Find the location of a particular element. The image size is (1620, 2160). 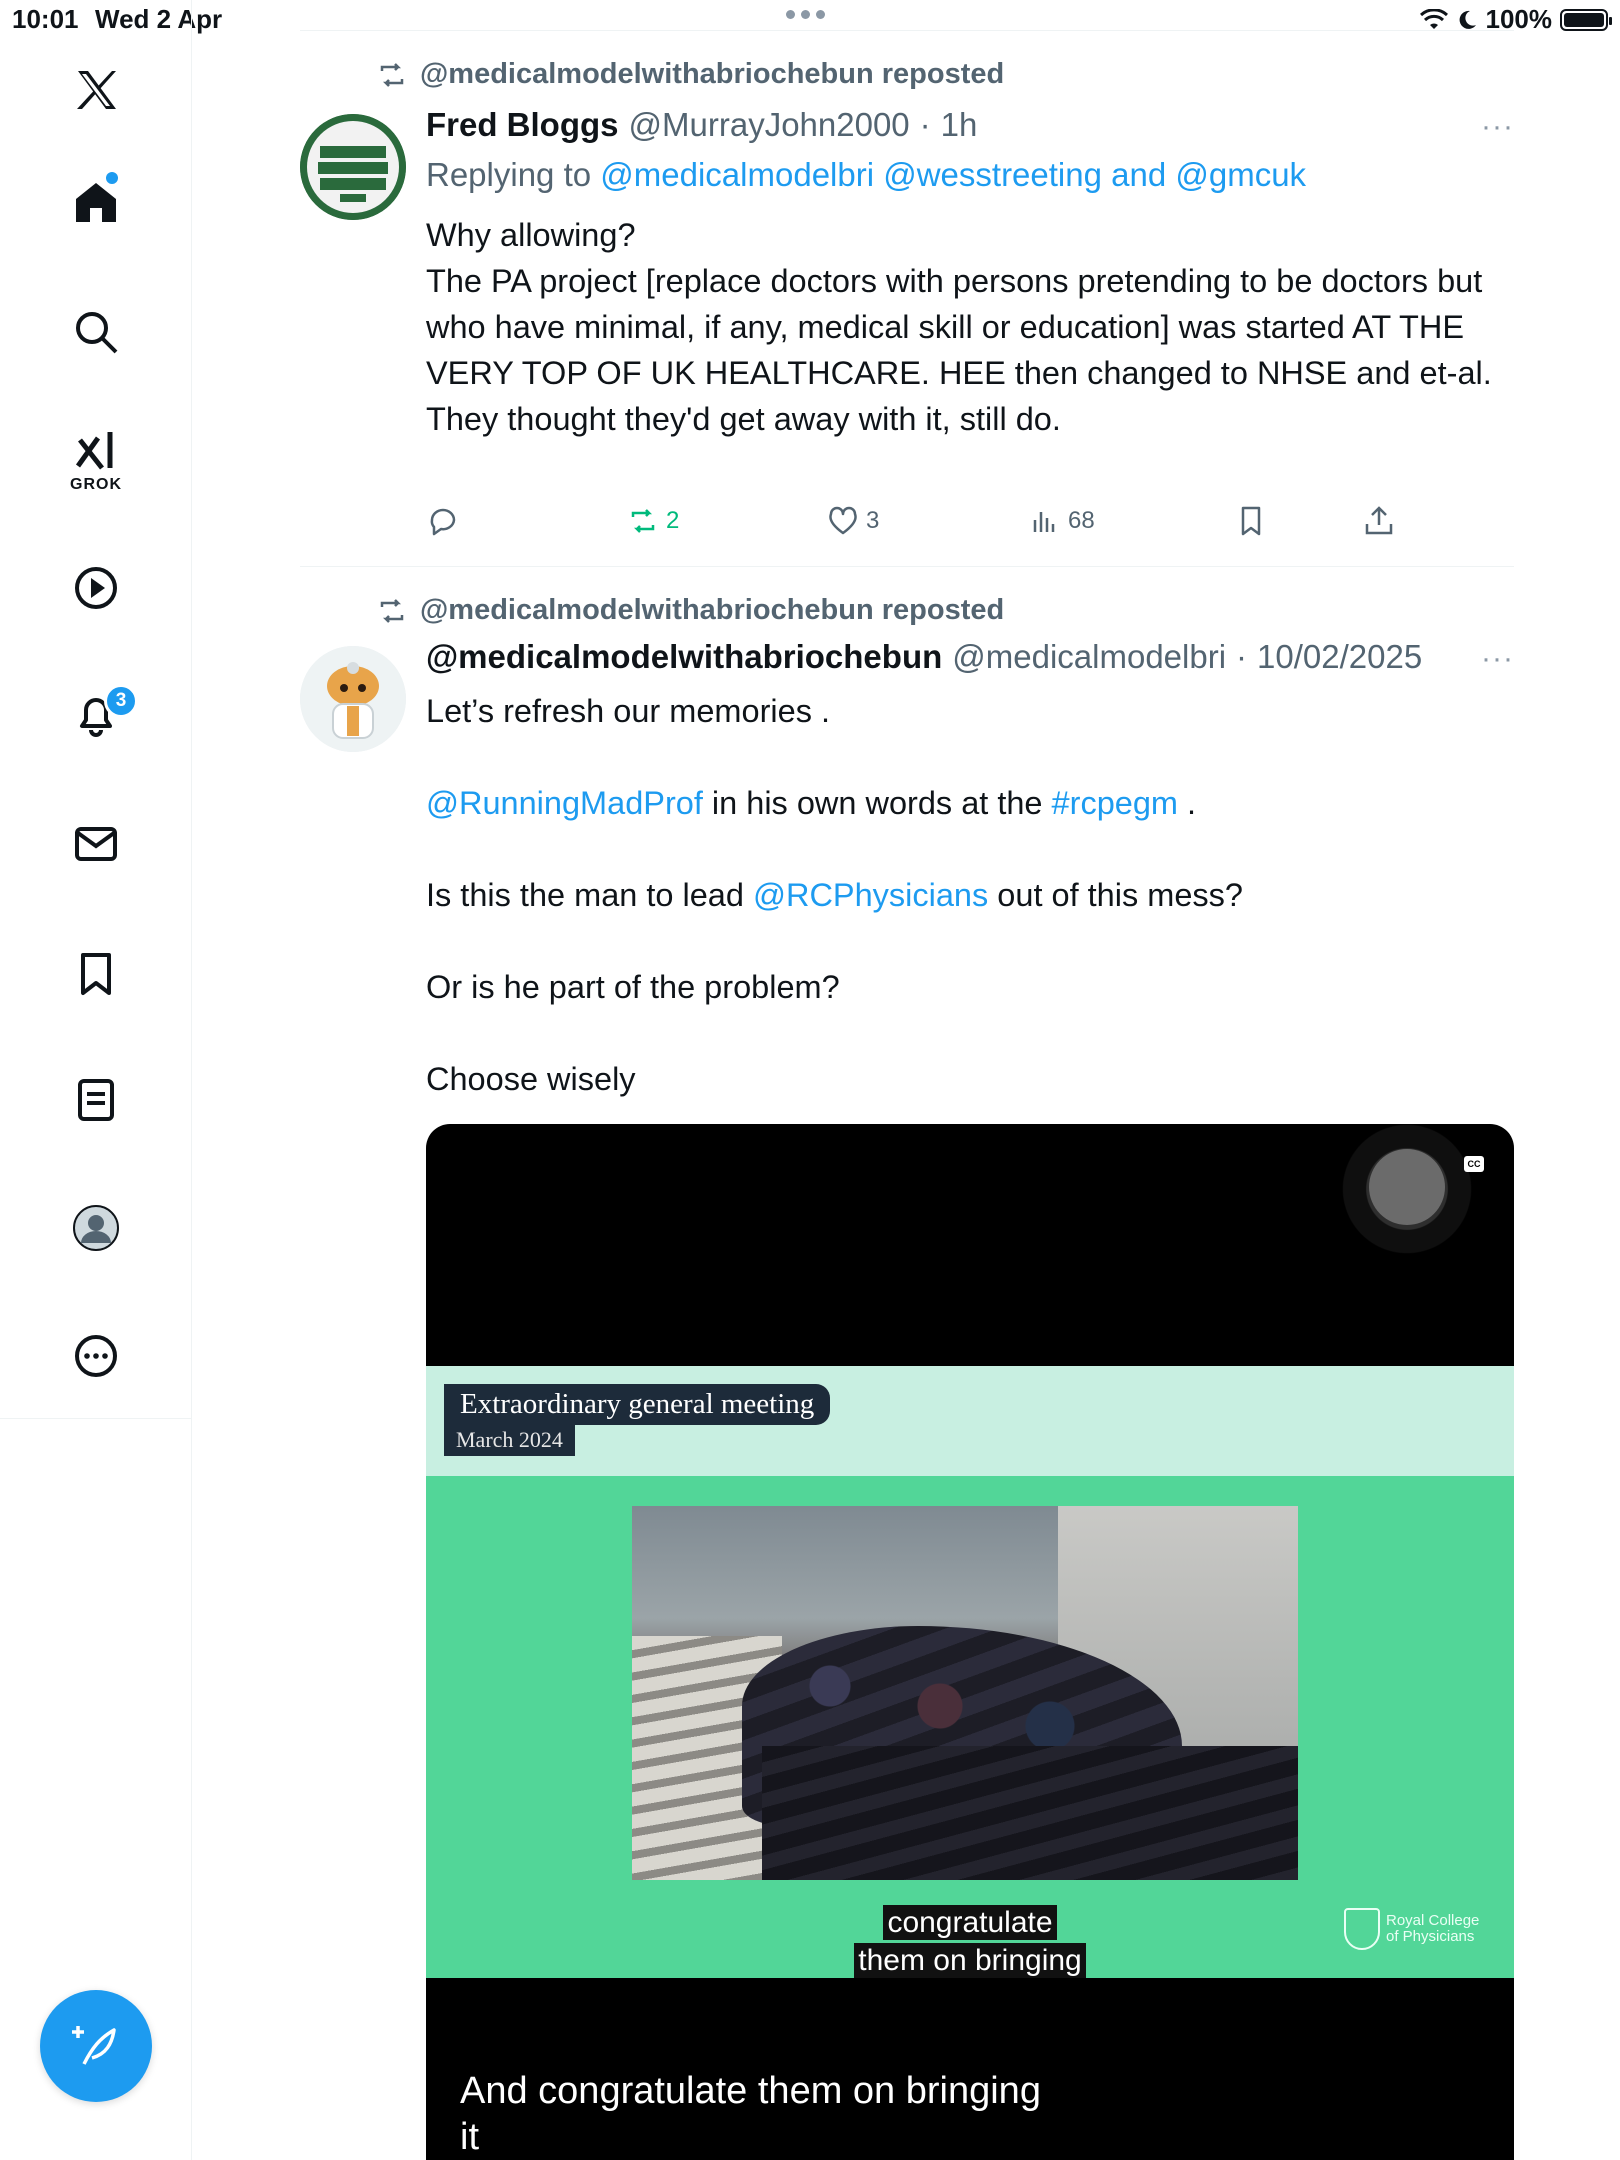

notification-badge: 3 is located at coordinates (121, 701).